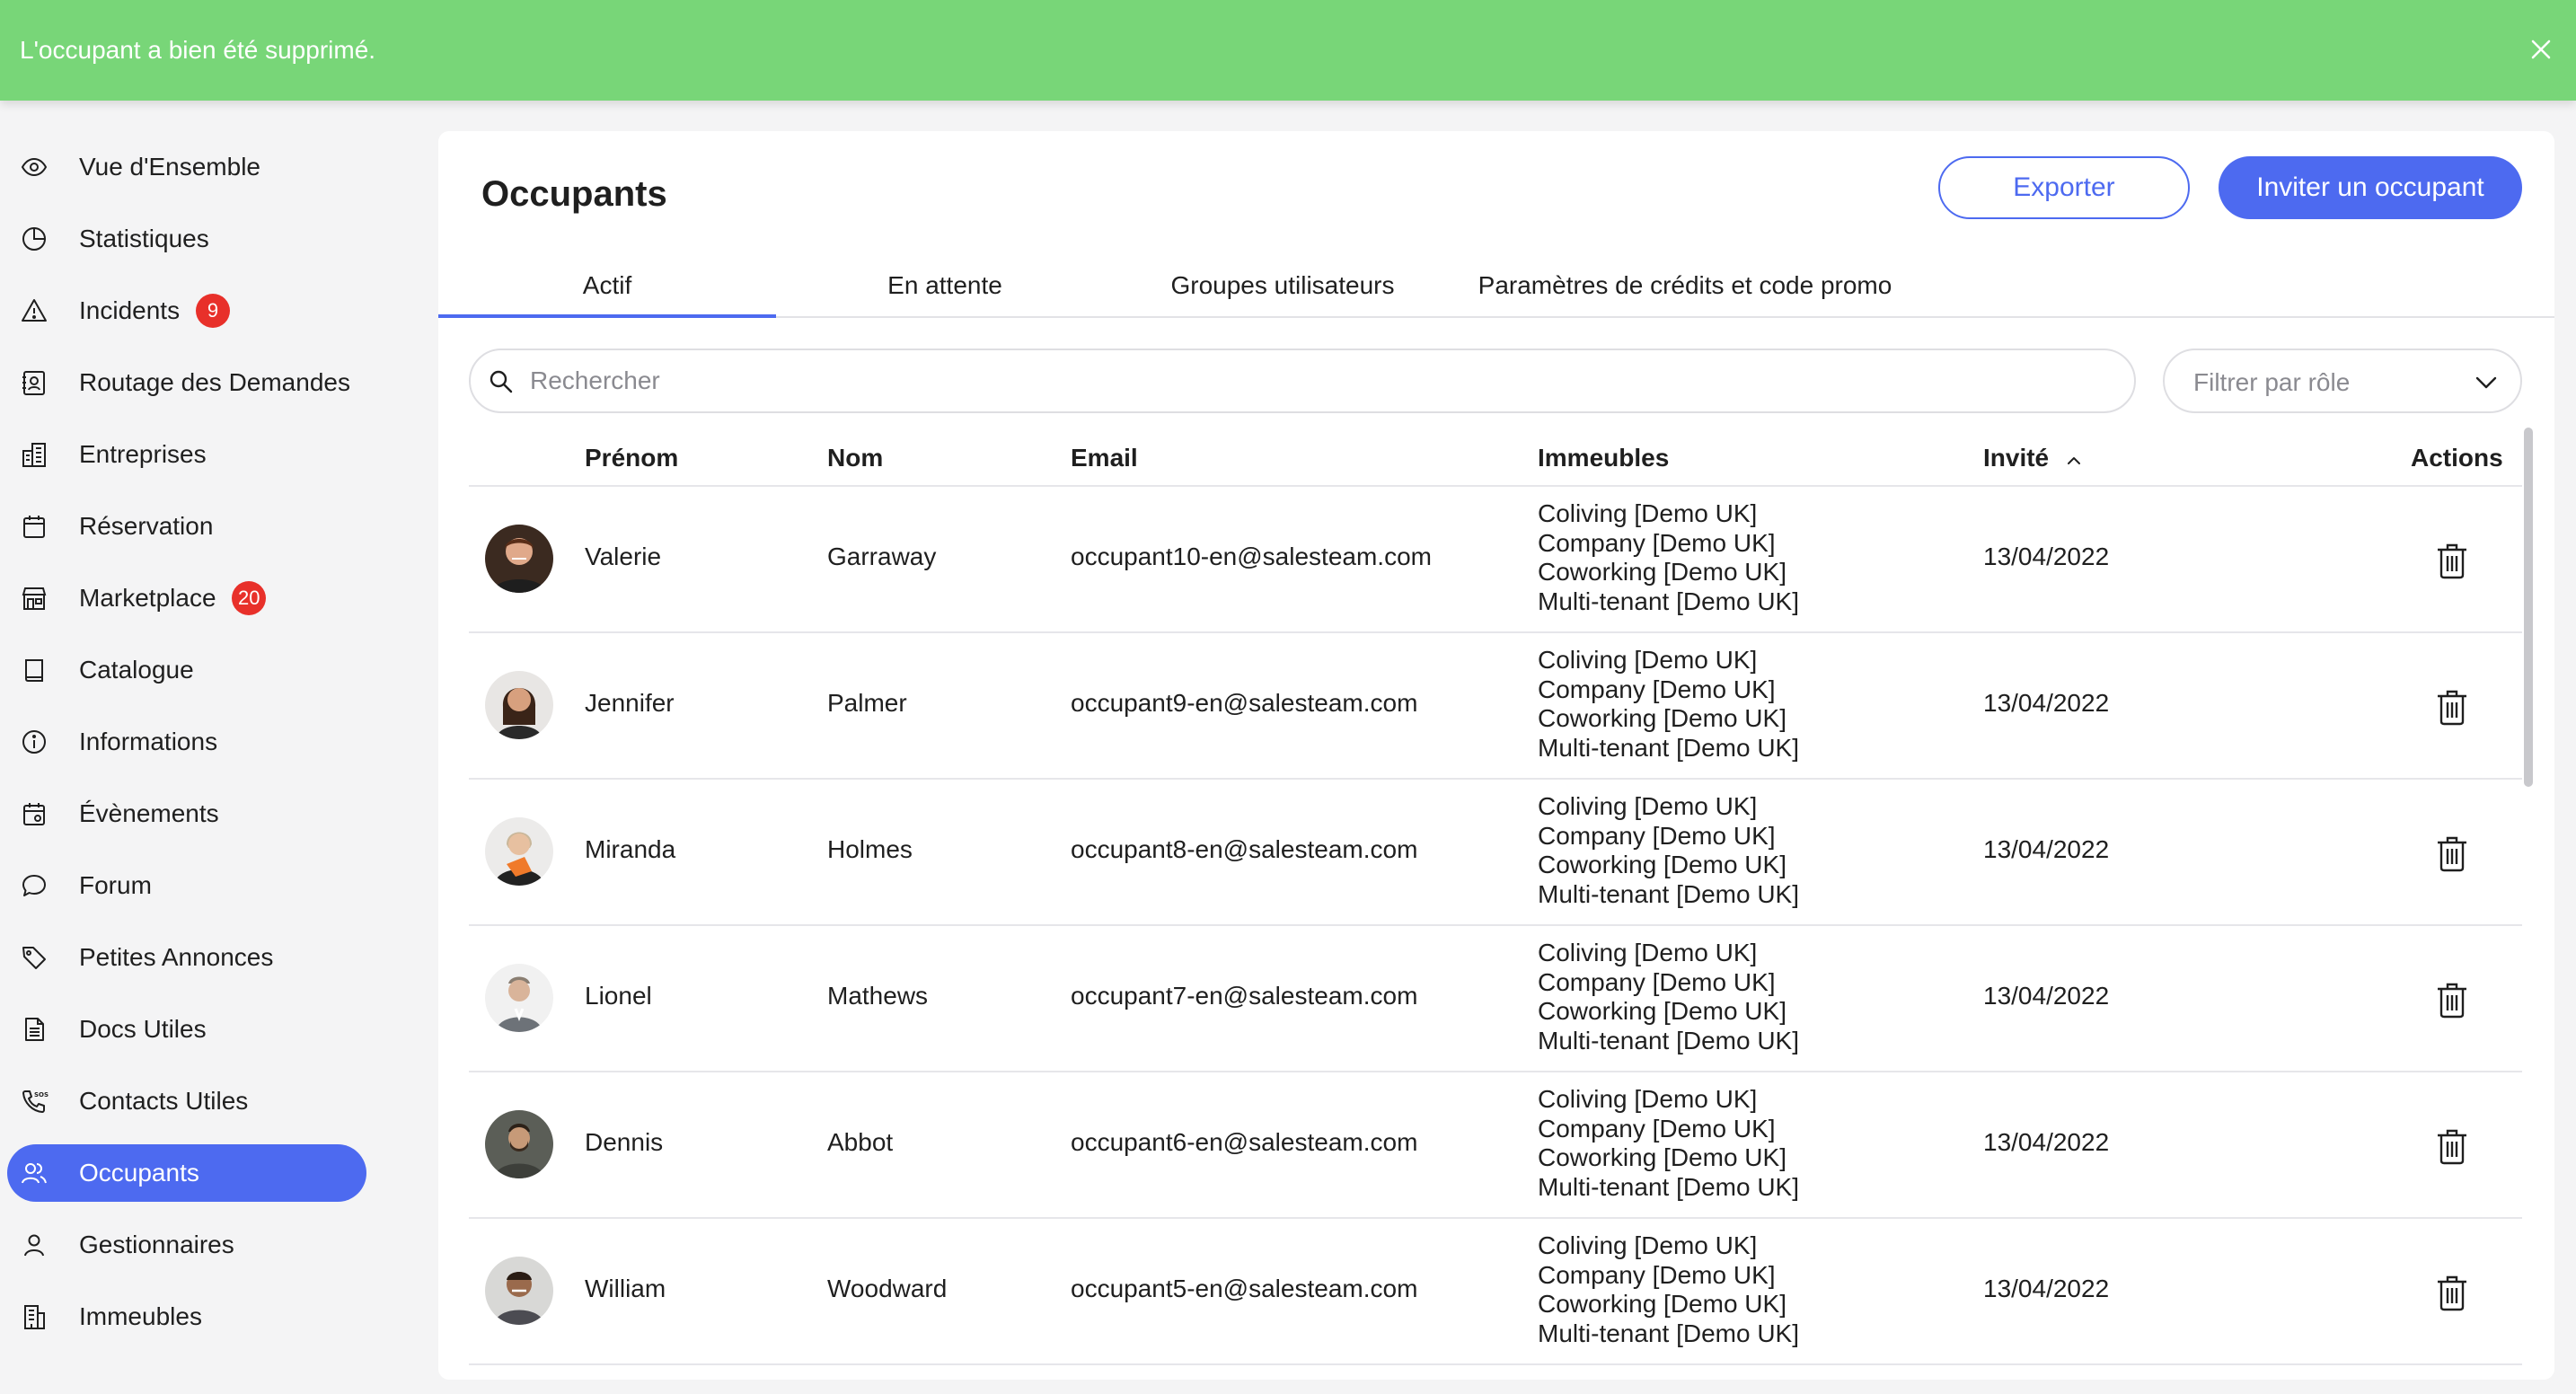 This screenshot has width=2576, height=1394. I want to click on sidebar-item-docs-utiles: Docs Utiles, so click(186, 1029).